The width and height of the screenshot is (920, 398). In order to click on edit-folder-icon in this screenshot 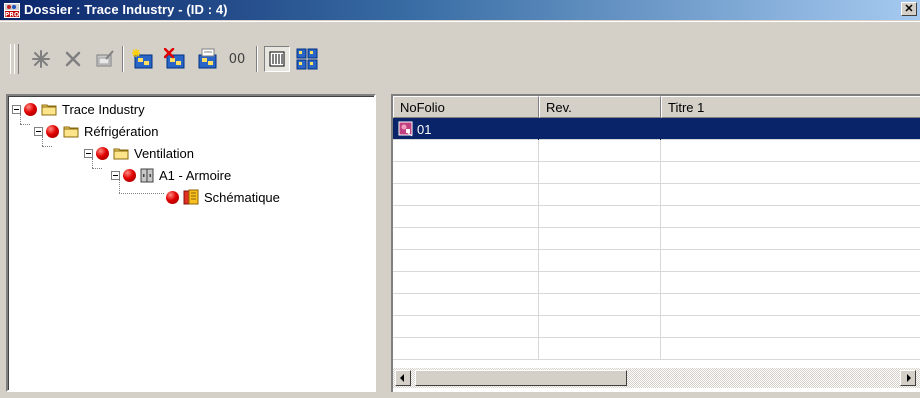, I will do `click(207, 58)`.